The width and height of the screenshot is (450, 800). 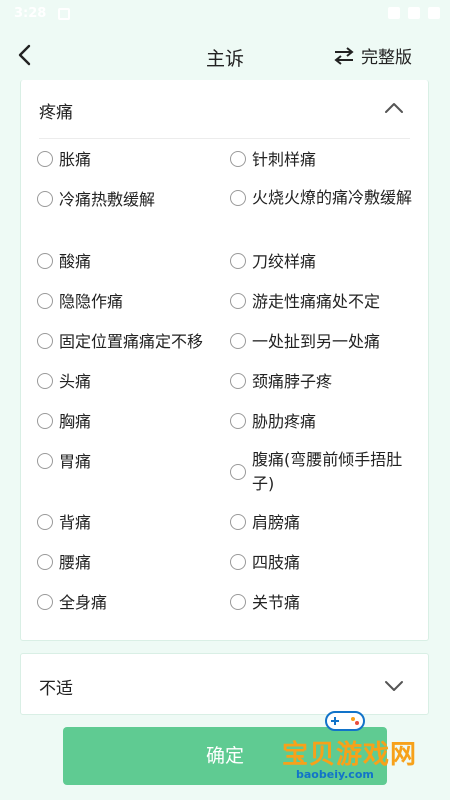 I want to click on option-18: 腰痛, so click(x=64, y=563).